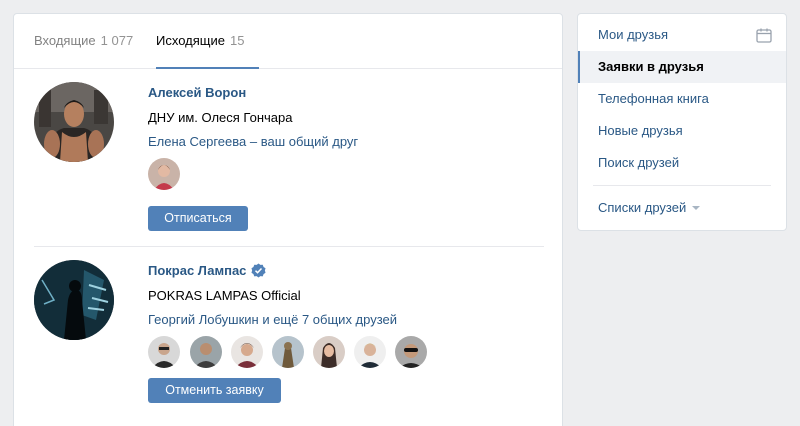 The width and height of the screenshot is (800, 426). What do you see at coordinates (639, 162) in the screenshot?
I see `menu-item-label: Поиск друзей` at bounding box center [639, 162].